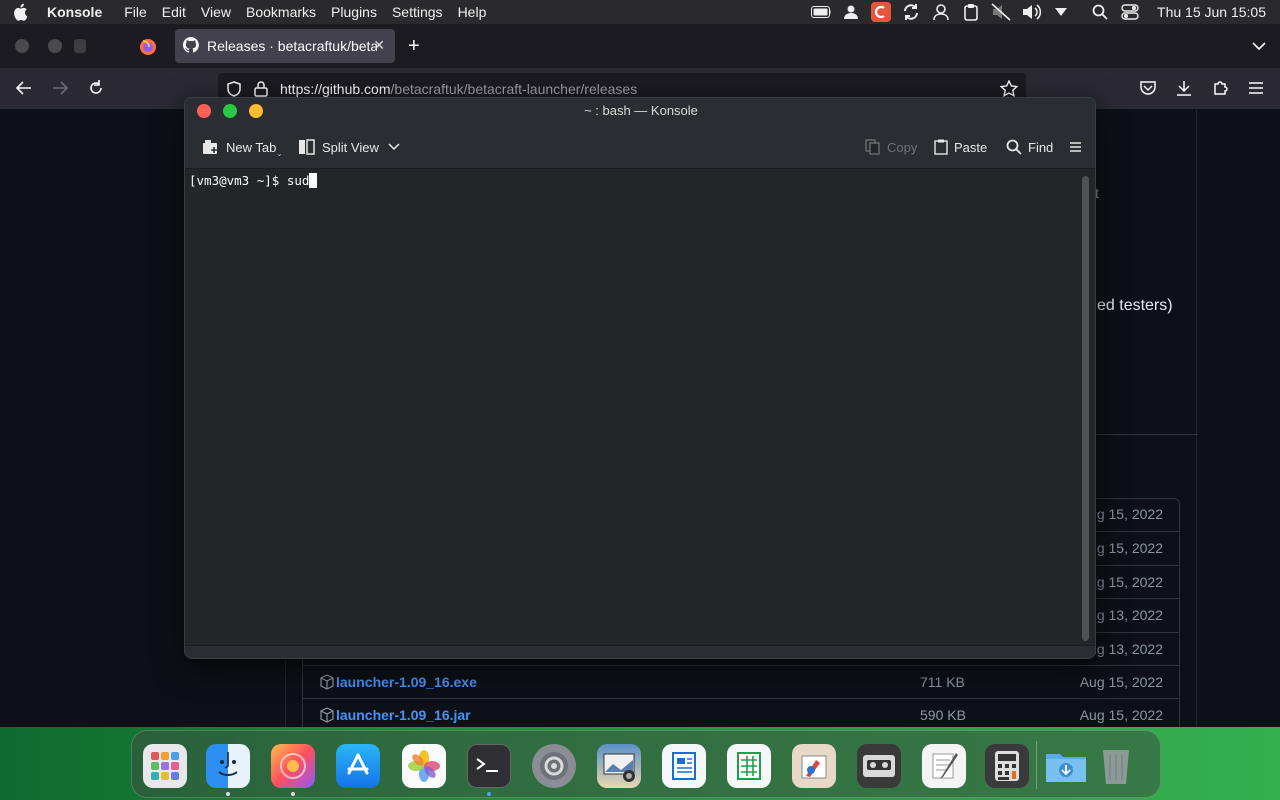 This screenshot has height=800, width=1280. I want to click on terminal-icon, so click(489, 766).